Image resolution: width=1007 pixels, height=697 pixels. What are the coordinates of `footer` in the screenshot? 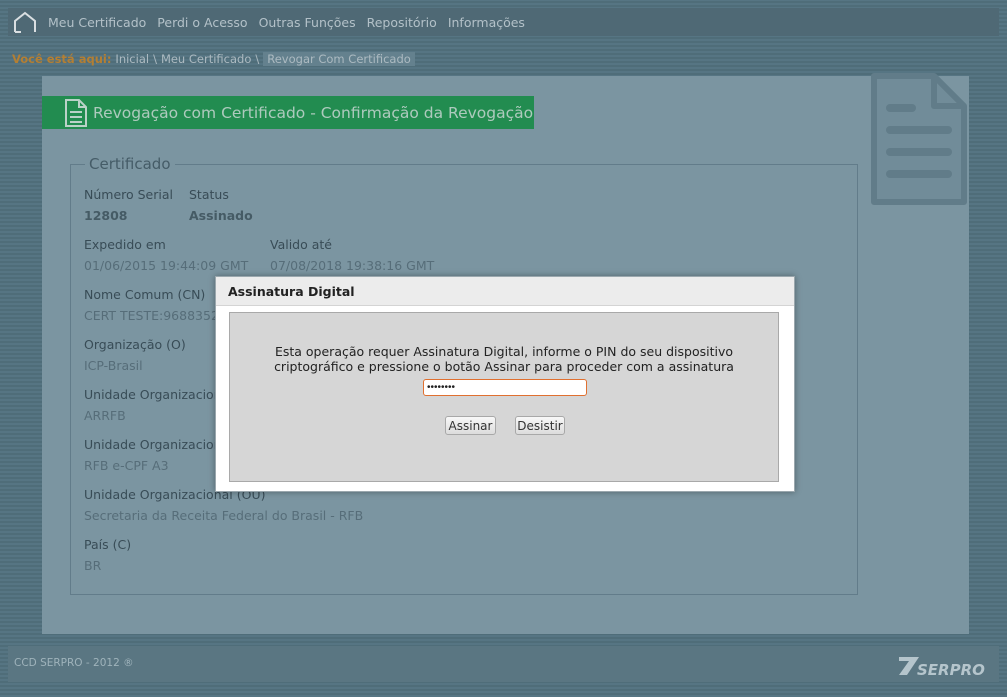 It's located at (503, 664).